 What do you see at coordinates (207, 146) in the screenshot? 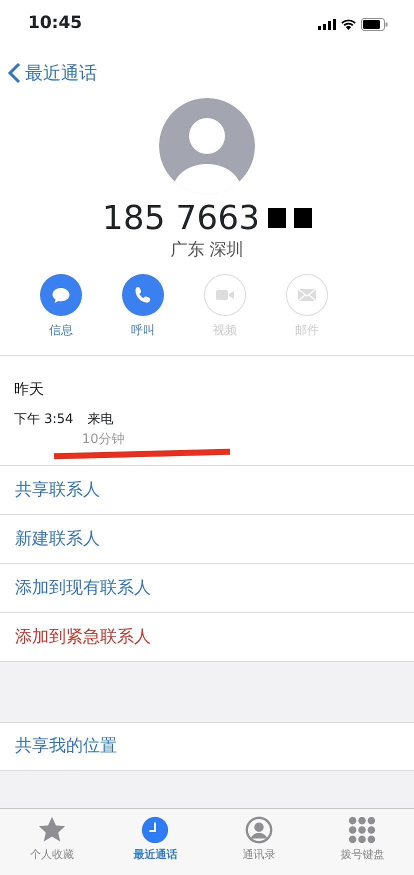
I see `avatar-icon` at bounding box center [207, 146].